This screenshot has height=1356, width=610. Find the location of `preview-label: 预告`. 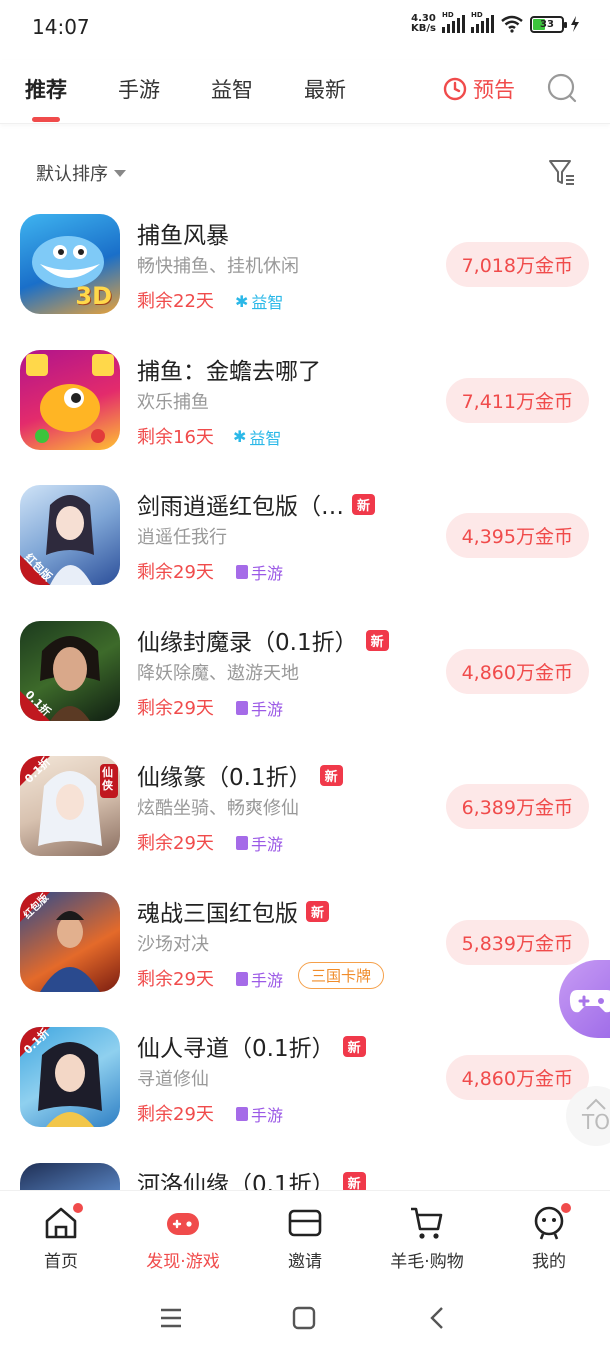

preview-label: 预告 is located at coordinates (494, 90).